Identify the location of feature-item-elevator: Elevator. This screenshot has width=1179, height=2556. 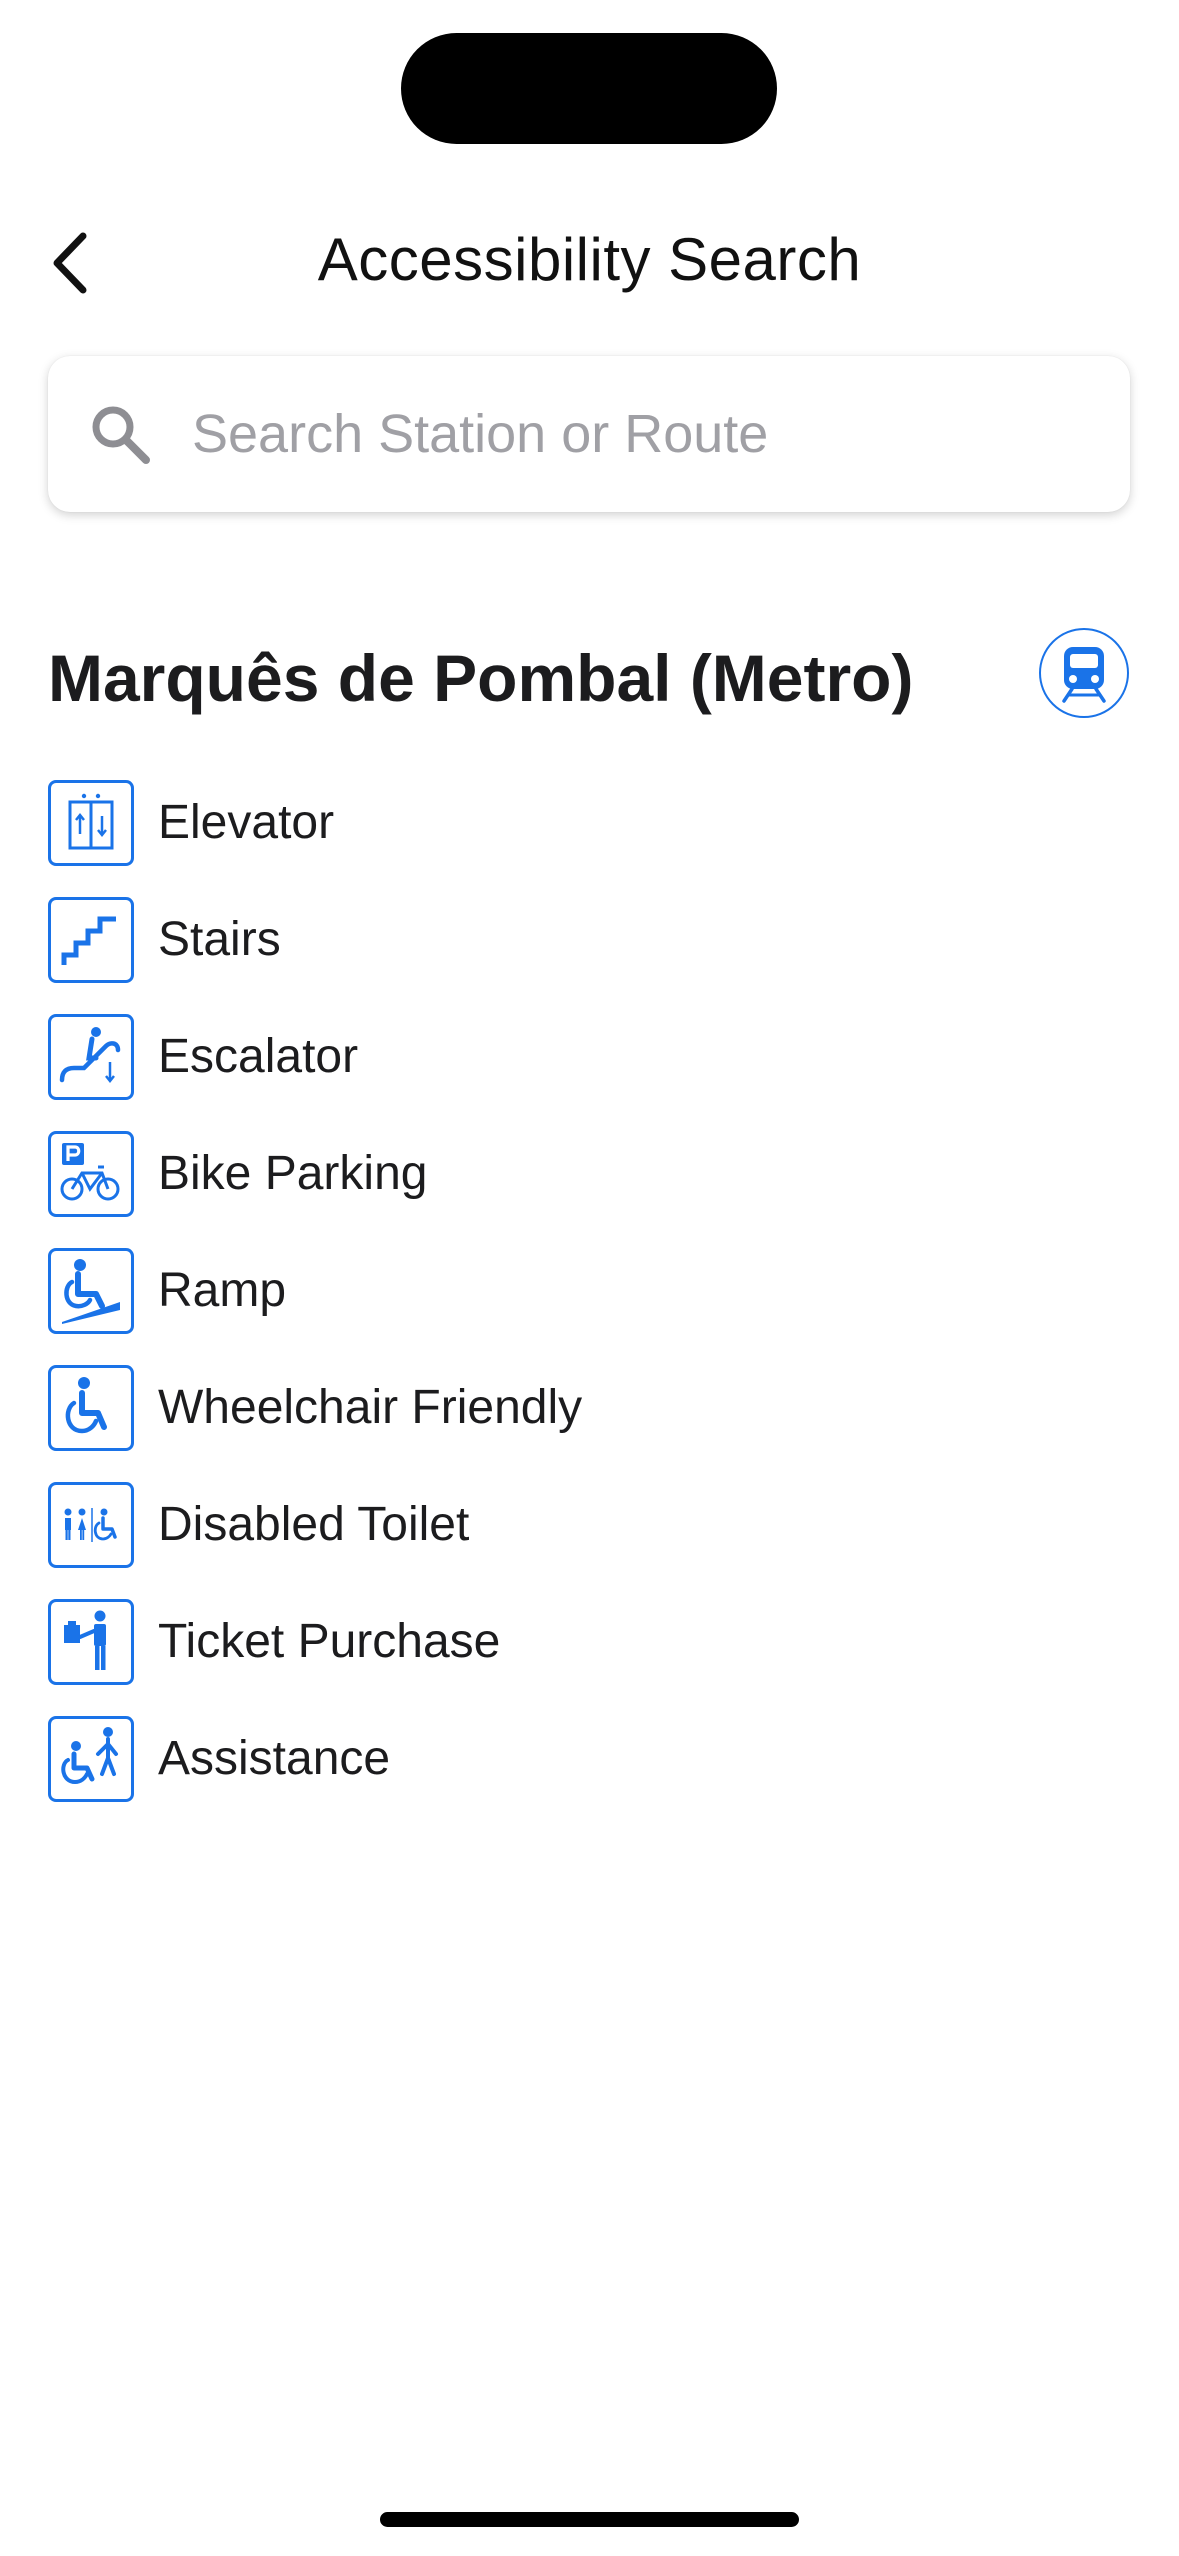
(593, 822).